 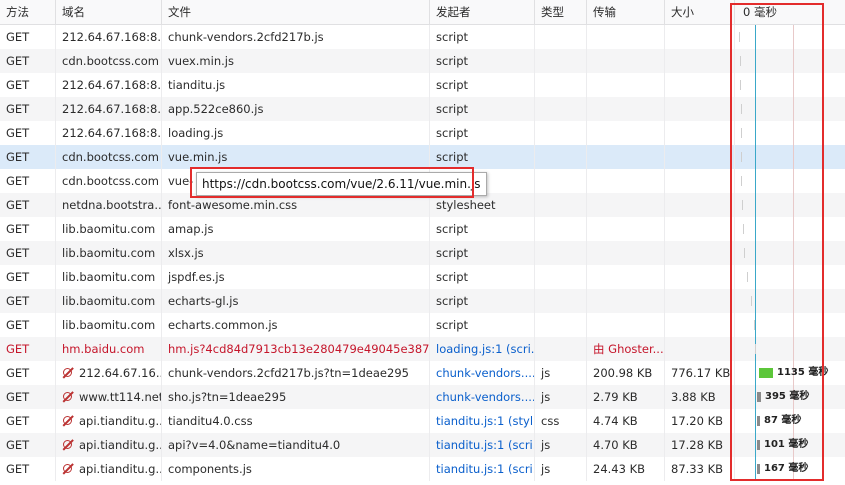 I want to click on file-cell-text: vue.min.js, so click(x=198, y=157).